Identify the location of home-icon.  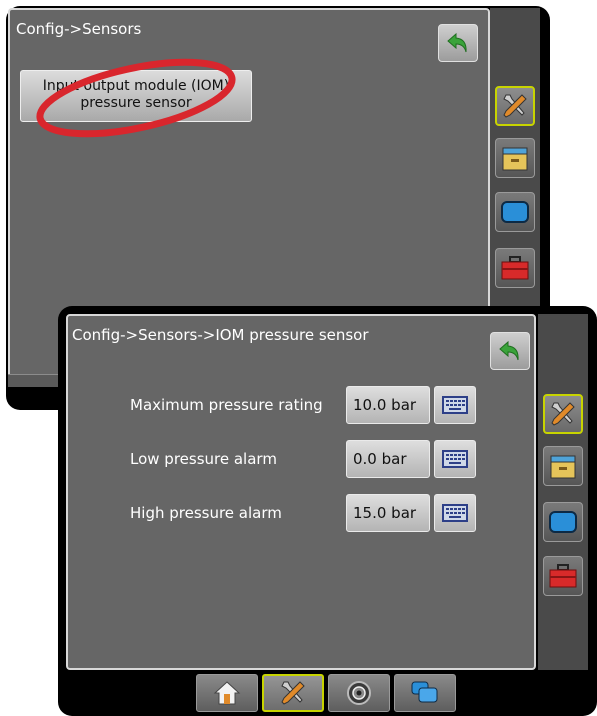
(227, 693).